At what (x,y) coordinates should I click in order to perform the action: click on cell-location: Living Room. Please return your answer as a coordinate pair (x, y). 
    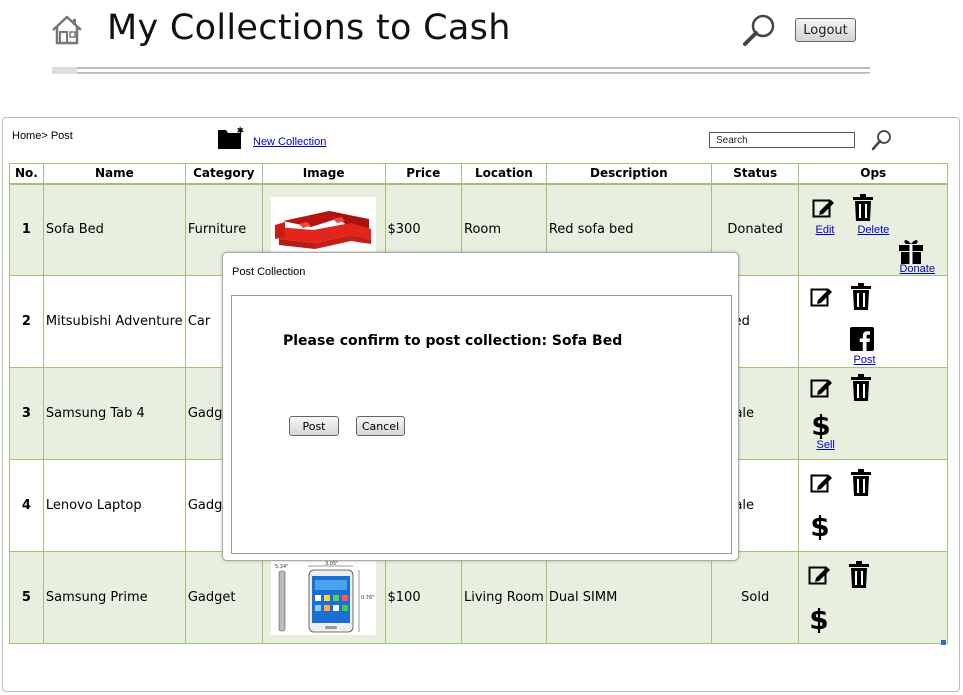
    Looking at the image, I should click on (504, 597).